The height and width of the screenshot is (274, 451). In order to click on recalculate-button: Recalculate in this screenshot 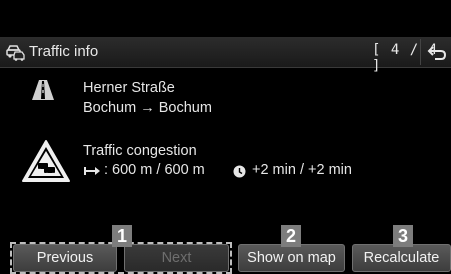, I will do `click(401, 258)`.